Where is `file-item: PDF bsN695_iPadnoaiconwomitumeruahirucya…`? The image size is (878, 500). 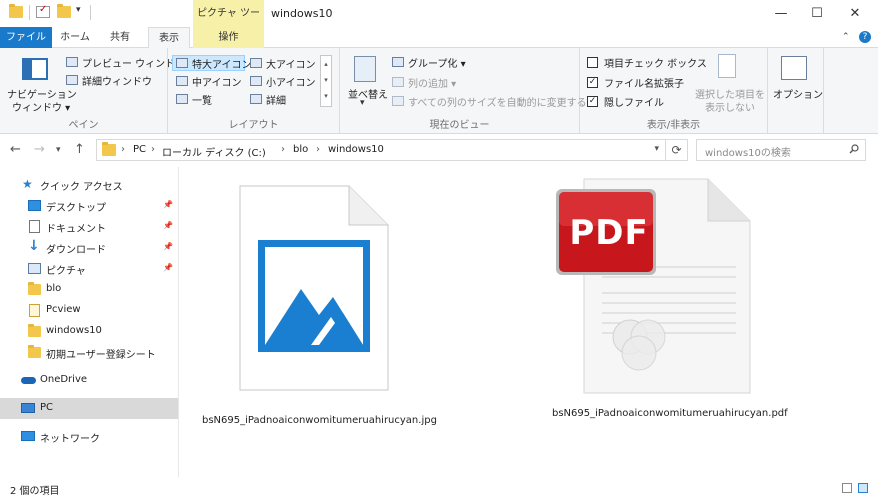 file-item: PDF bsN695_iPadnoaiconwomitumeruahirucya… is located at coordinates (664, 303).